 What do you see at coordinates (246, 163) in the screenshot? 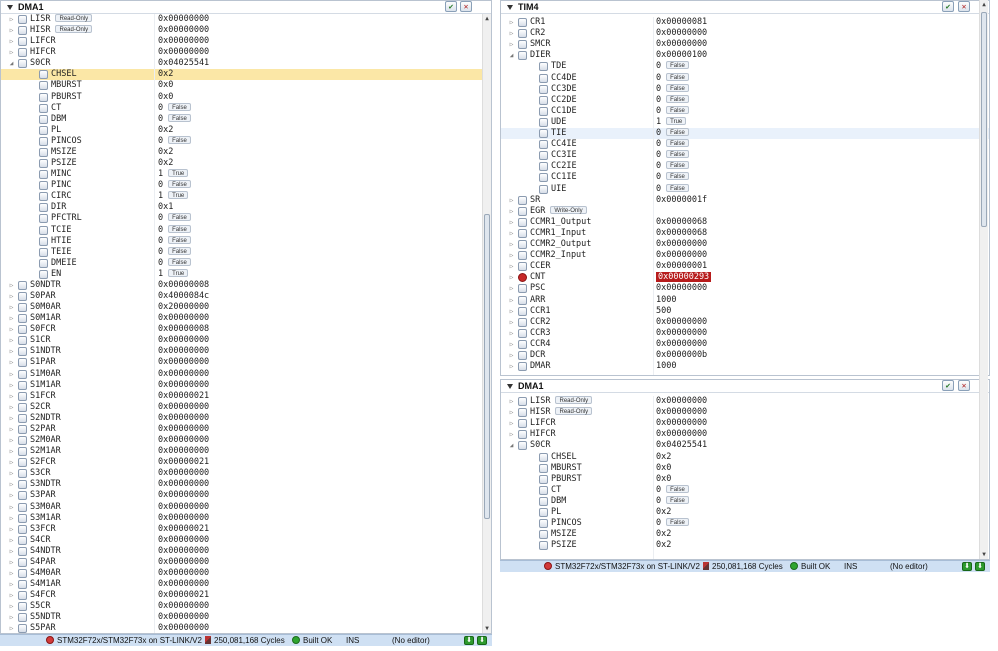
I see `register-row: PSIZE 0x2` at bounding box center [246, 163].